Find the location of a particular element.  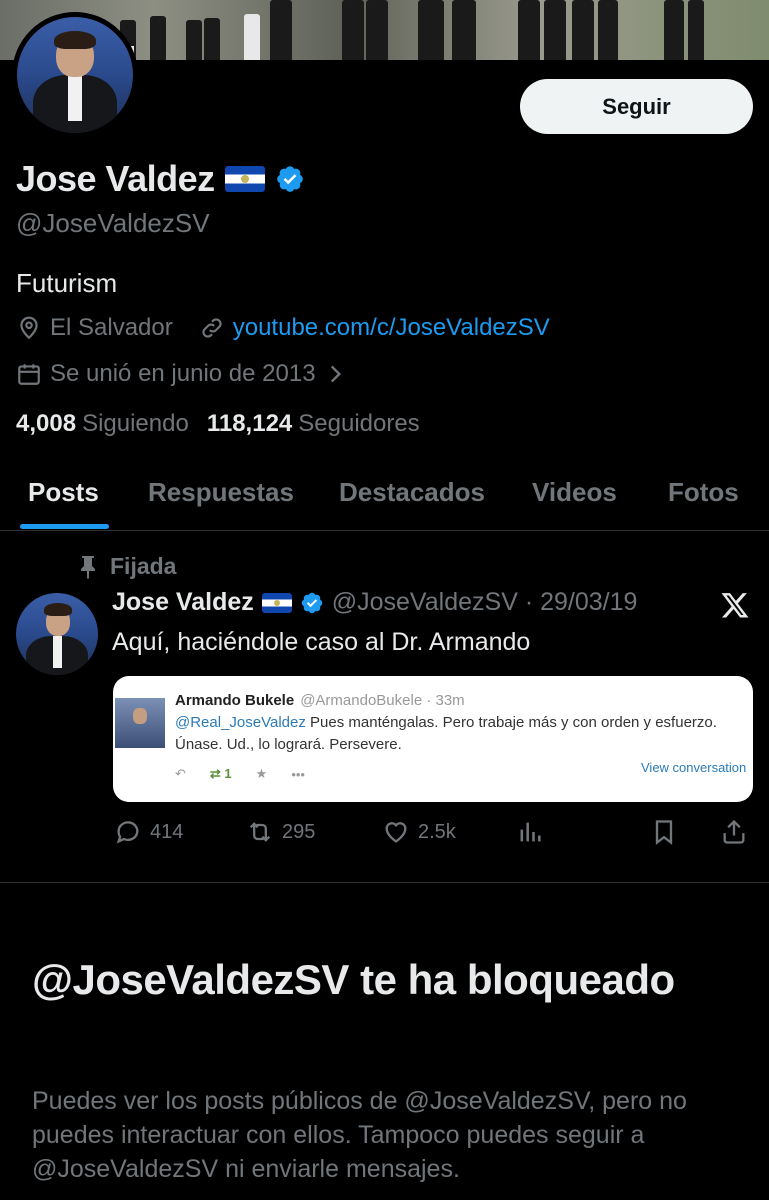

bookmark-button is located at coordinates (664, 832).